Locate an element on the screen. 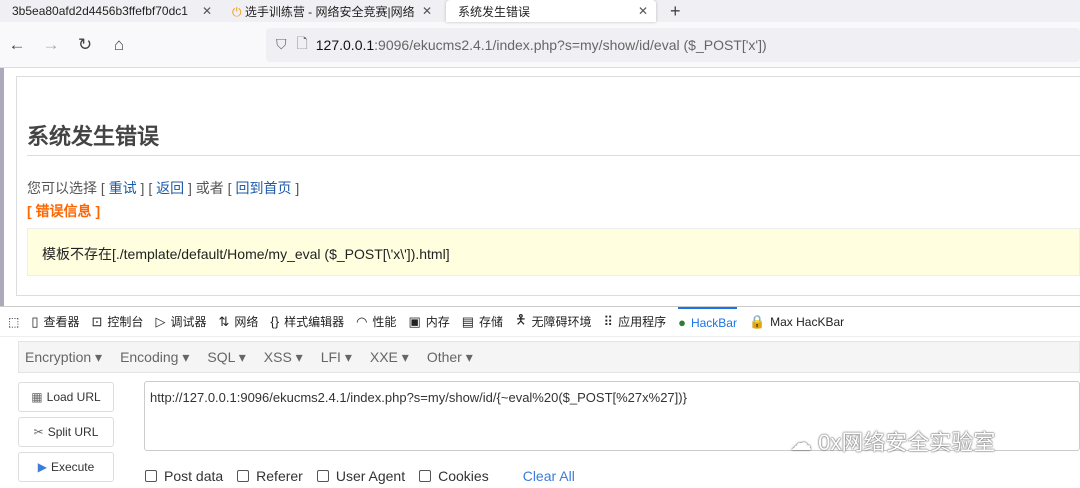  tab-storage: ▤ 存储 is located at coordinates (482, 322).